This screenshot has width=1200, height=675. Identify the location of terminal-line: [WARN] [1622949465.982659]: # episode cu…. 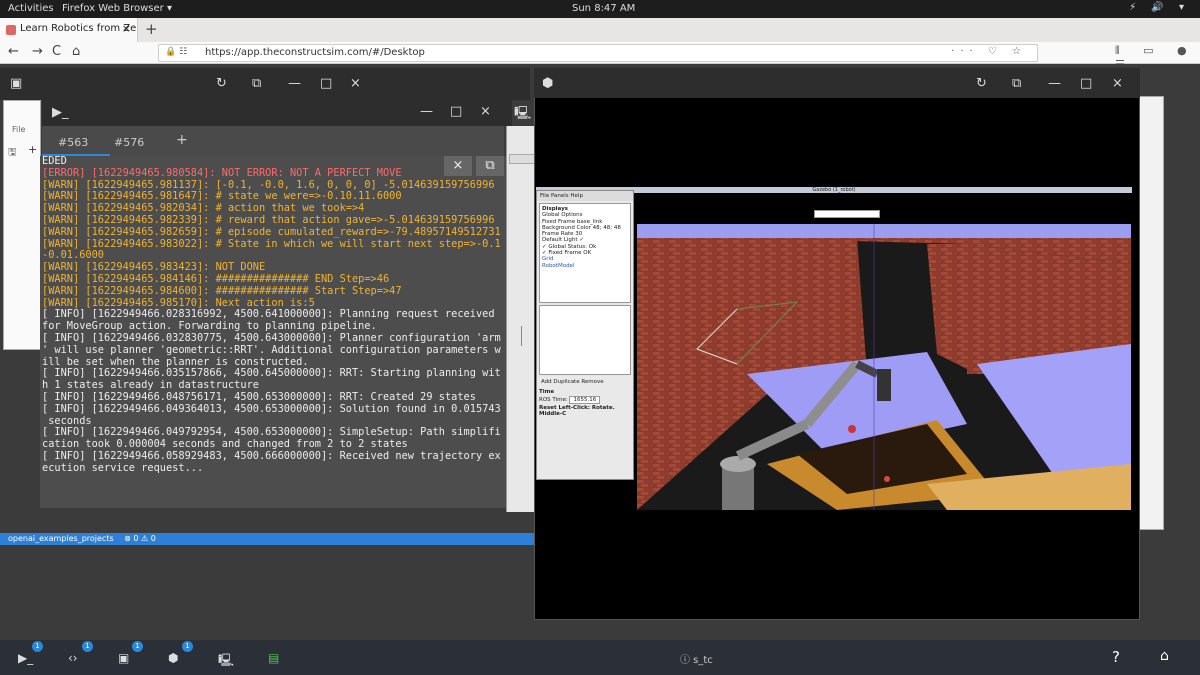
(271, 231).